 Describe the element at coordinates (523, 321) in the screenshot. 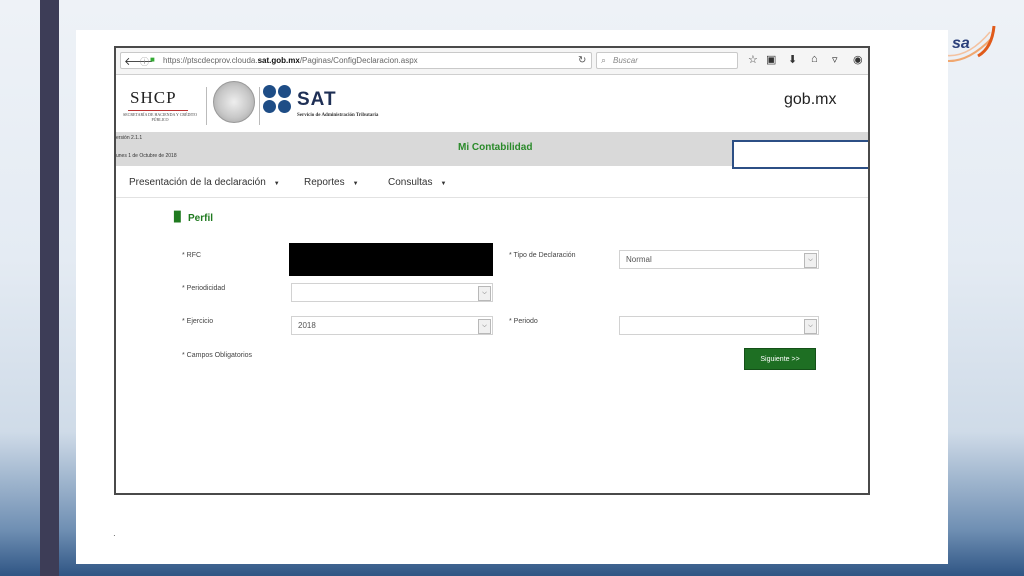

I see `periodo-label: * Periodo` at that location.